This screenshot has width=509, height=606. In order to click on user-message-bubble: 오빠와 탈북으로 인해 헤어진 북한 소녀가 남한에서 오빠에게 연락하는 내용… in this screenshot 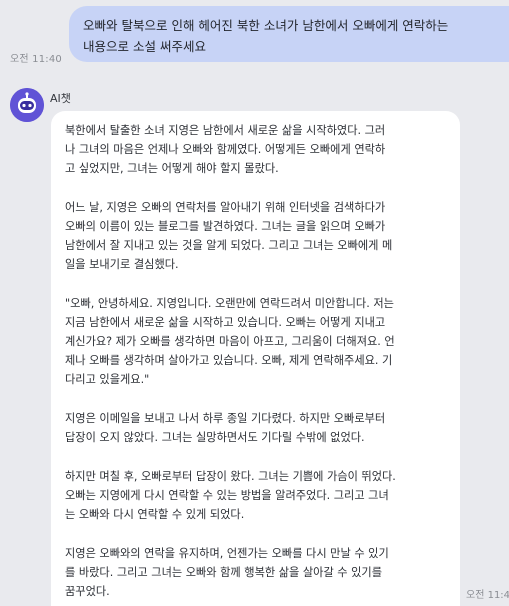, I will do `click(289, 34)`.